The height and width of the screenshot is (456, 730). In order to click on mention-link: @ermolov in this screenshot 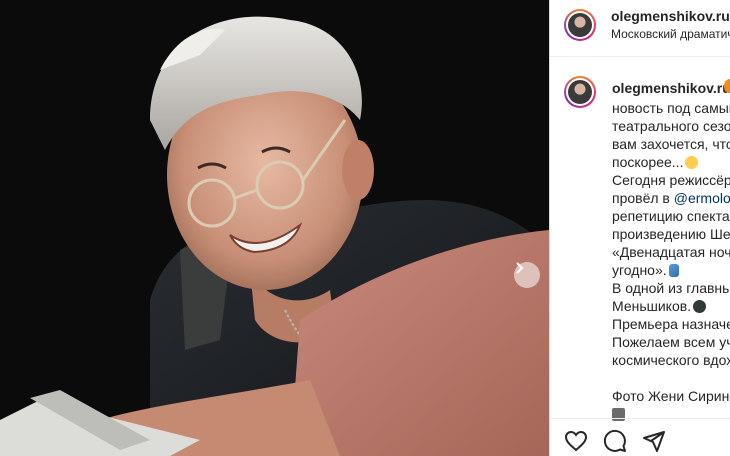, I will do `click(702, 198)`.